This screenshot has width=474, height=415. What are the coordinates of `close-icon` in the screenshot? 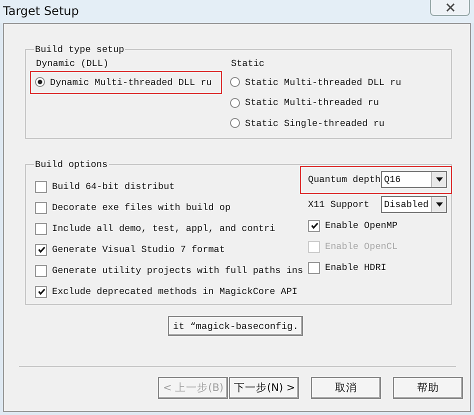 It's located at (450, 7).